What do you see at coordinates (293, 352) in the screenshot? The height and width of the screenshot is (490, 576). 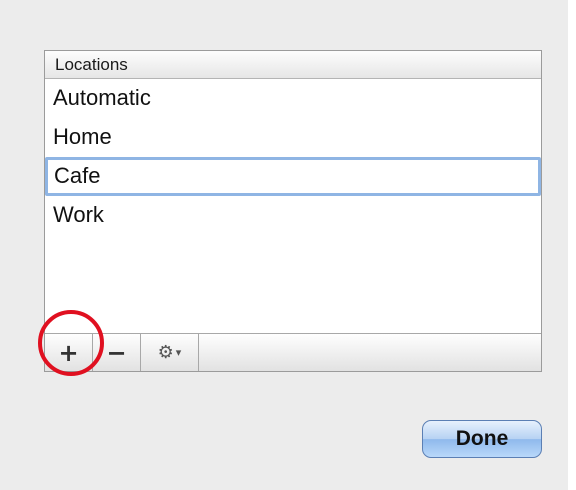 I see `locations-toolbar: + − ⚙ ▾` at bounding box center [293, 352].